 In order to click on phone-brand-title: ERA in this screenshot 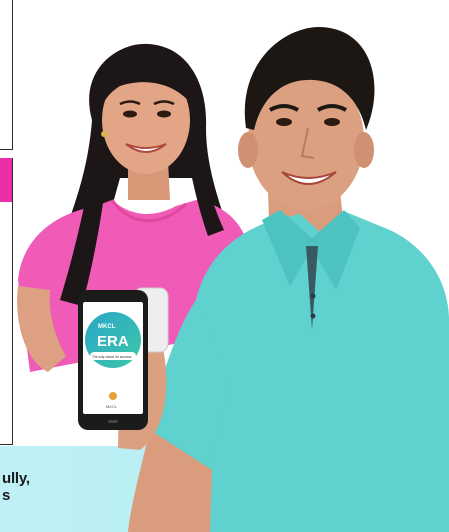, I will do `click(113, 341)`.